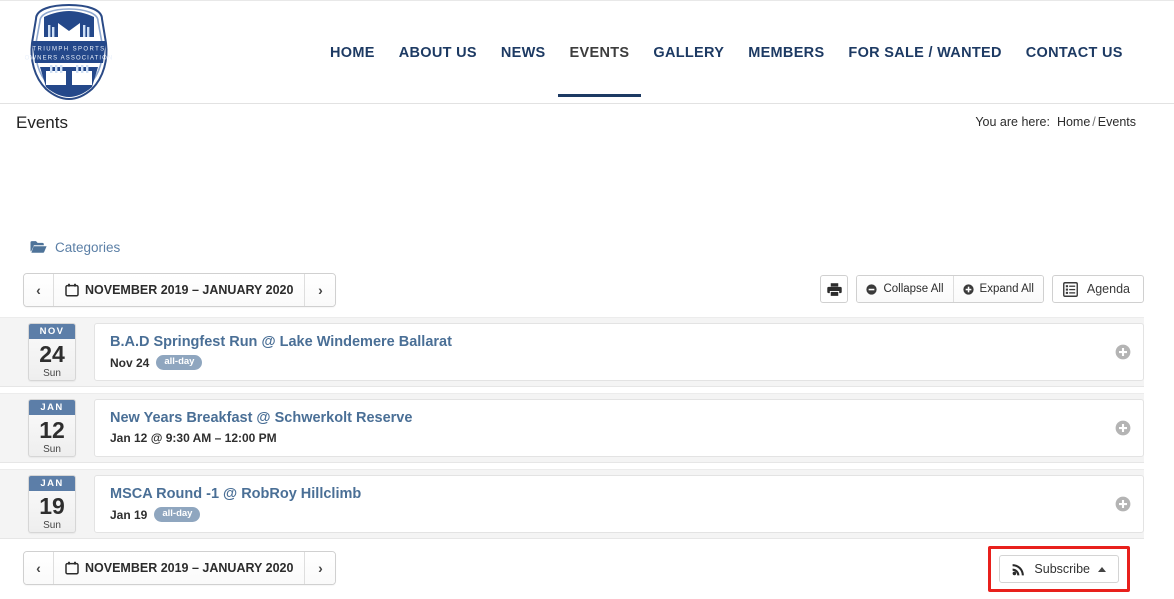 Image resolution: width=1174 pixels, height=599 pixels. I want to click on folder-open-icon, so click(38, 247).